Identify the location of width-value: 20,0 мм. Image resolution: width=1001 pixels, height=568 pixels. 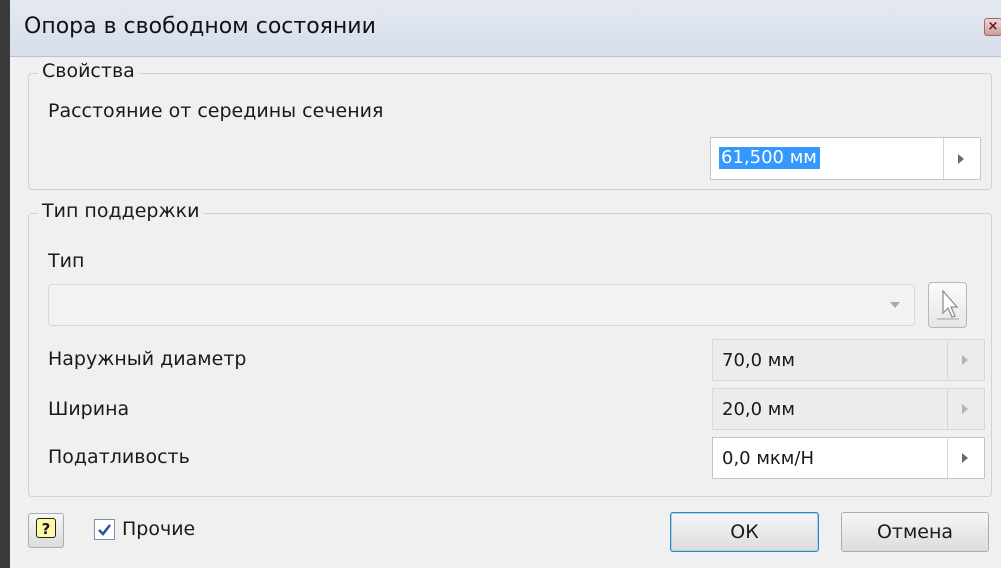
(758, 409).